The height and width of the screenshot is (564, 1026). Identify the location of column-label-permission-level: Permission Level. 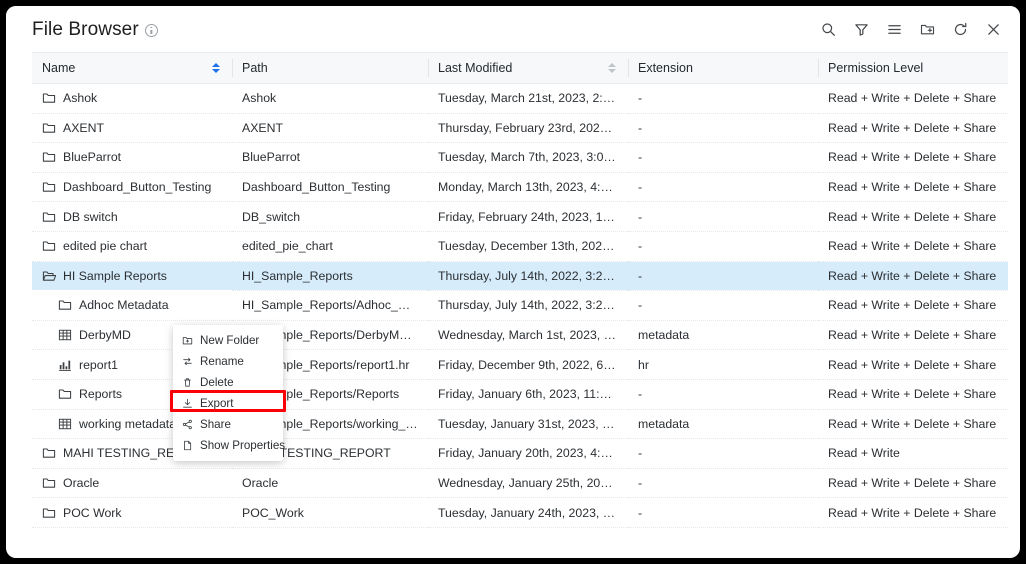
(876, 68).